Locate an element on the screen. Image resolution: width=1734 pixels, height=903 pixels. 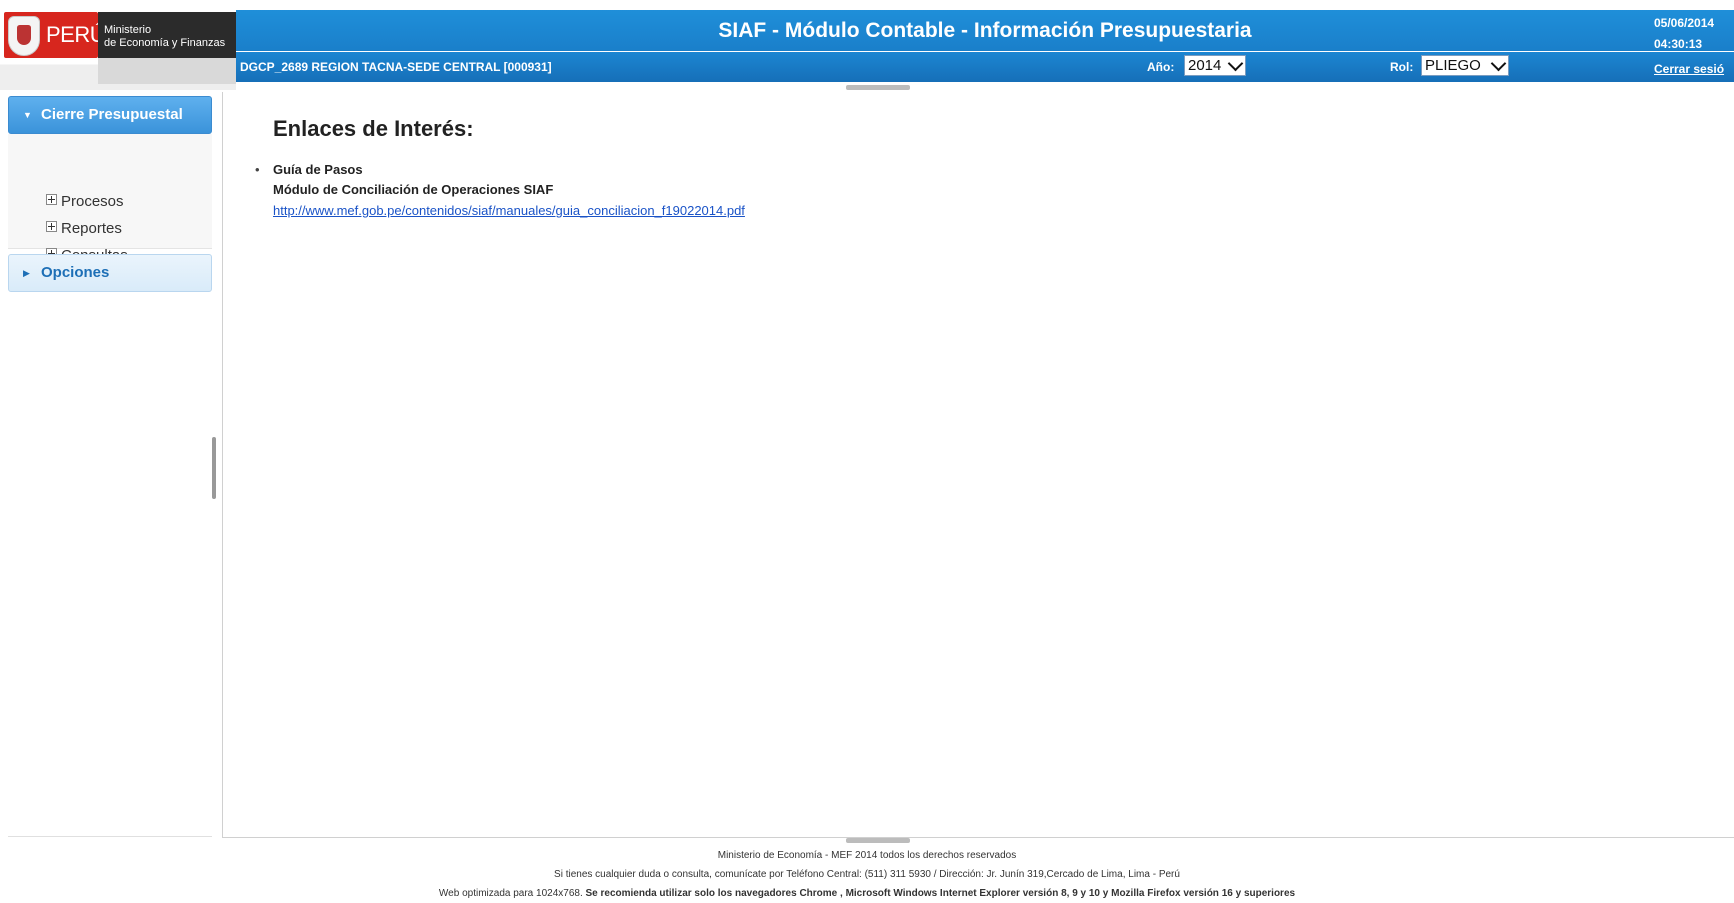
logo-ministry-text: Ministerio de Economía y Finanzas is located at coordinates (167, 35).